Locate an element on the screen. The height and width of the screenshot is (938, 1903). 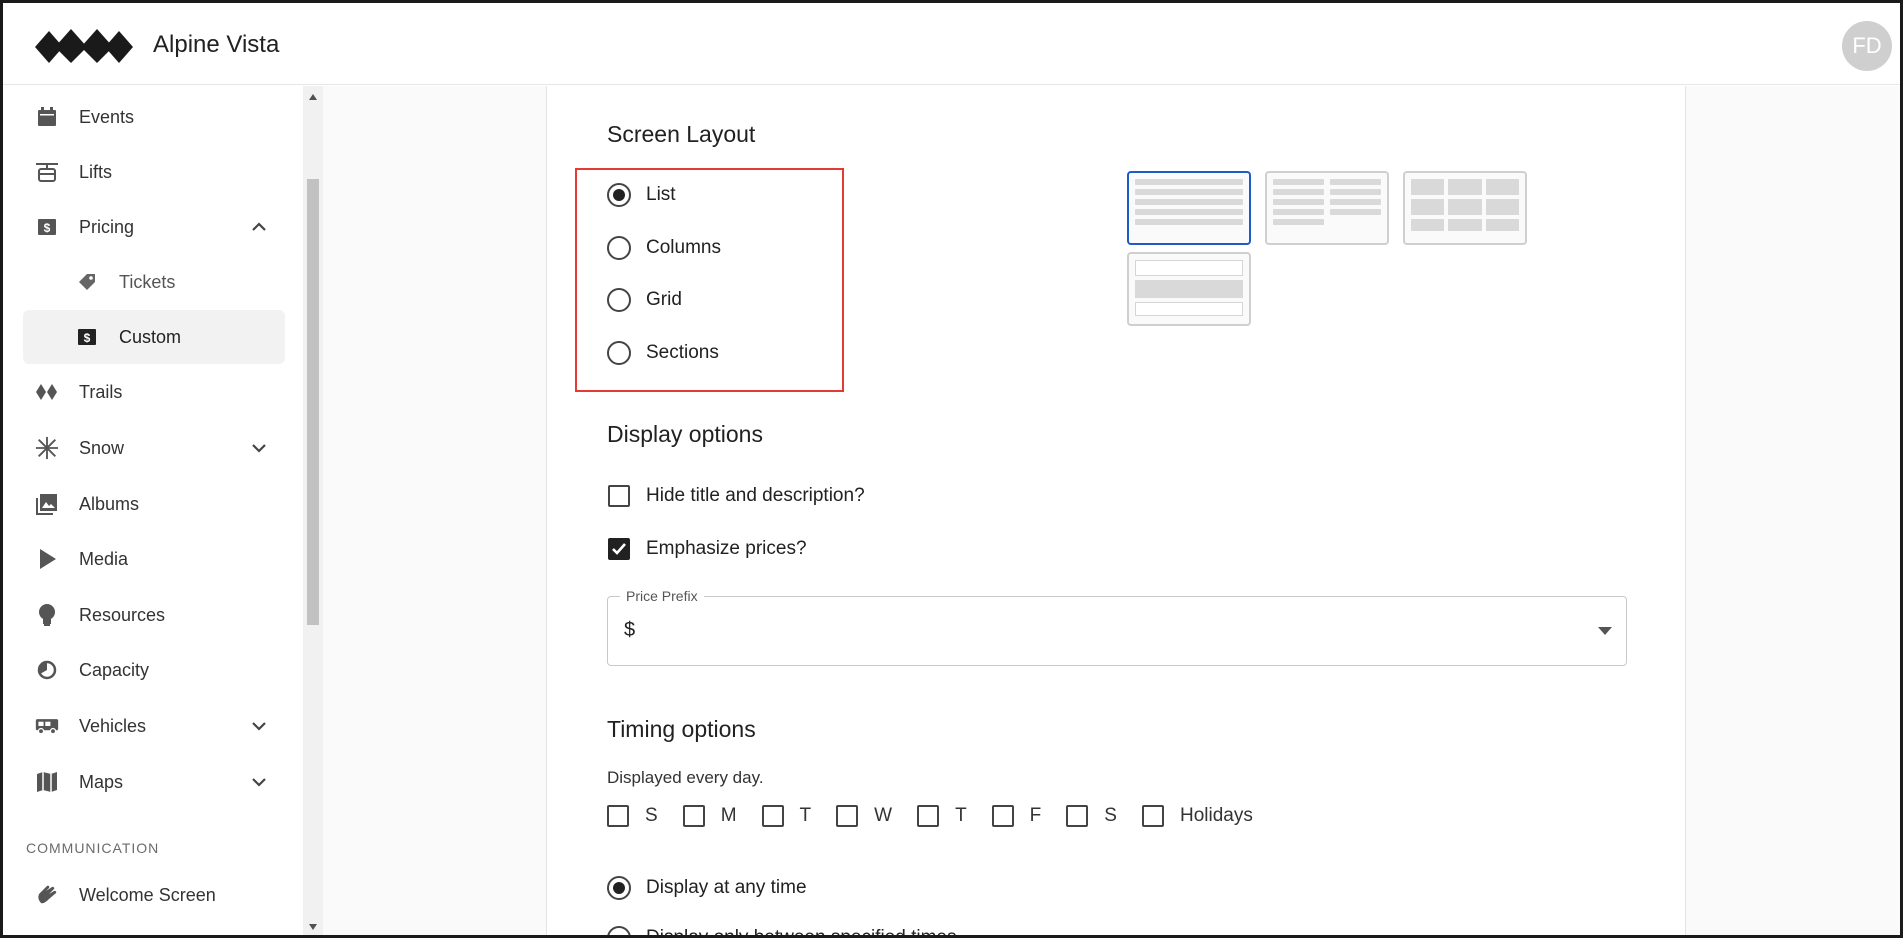
sidebar-item-vehicles: Vehicles is located at coordinates (154, 726).